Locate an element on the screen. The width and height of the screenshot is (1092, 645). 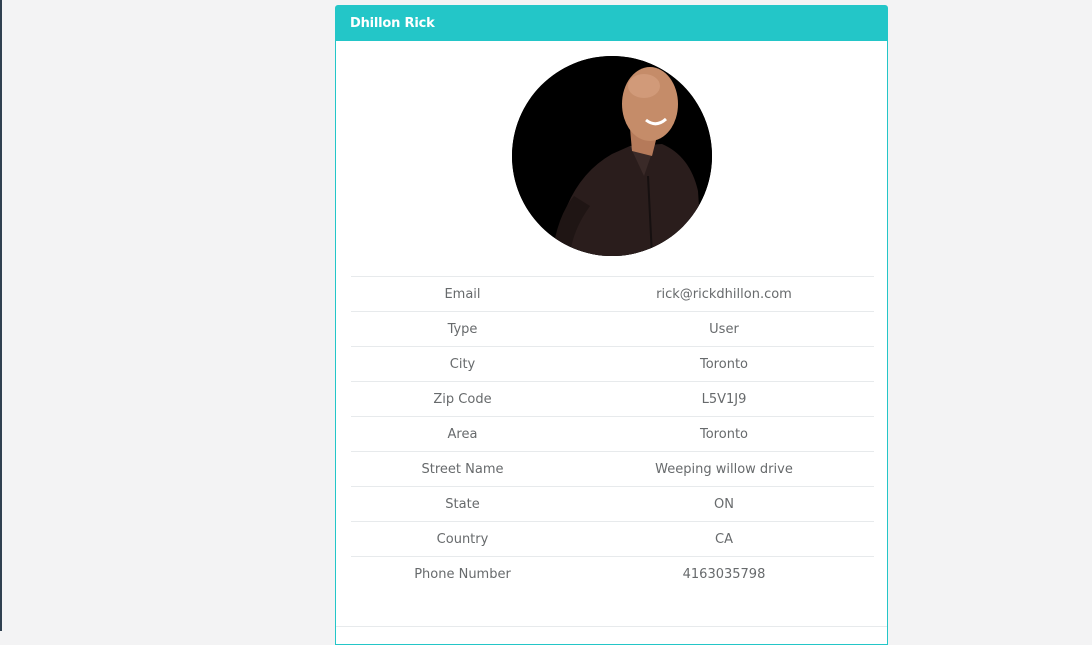
detail-value: 4163035798 is located at coordinates (724, 573).